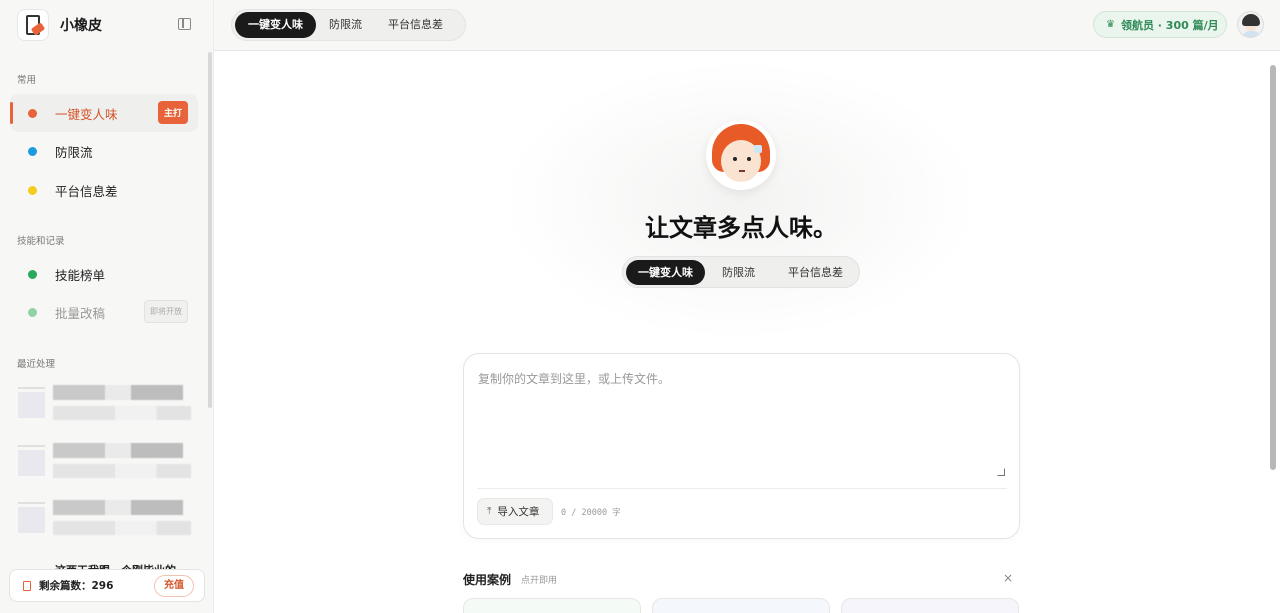  Describe the element at coordinates (74, 152) in the screenshot. I see `sidebar-item-label: 防限流` at that location.